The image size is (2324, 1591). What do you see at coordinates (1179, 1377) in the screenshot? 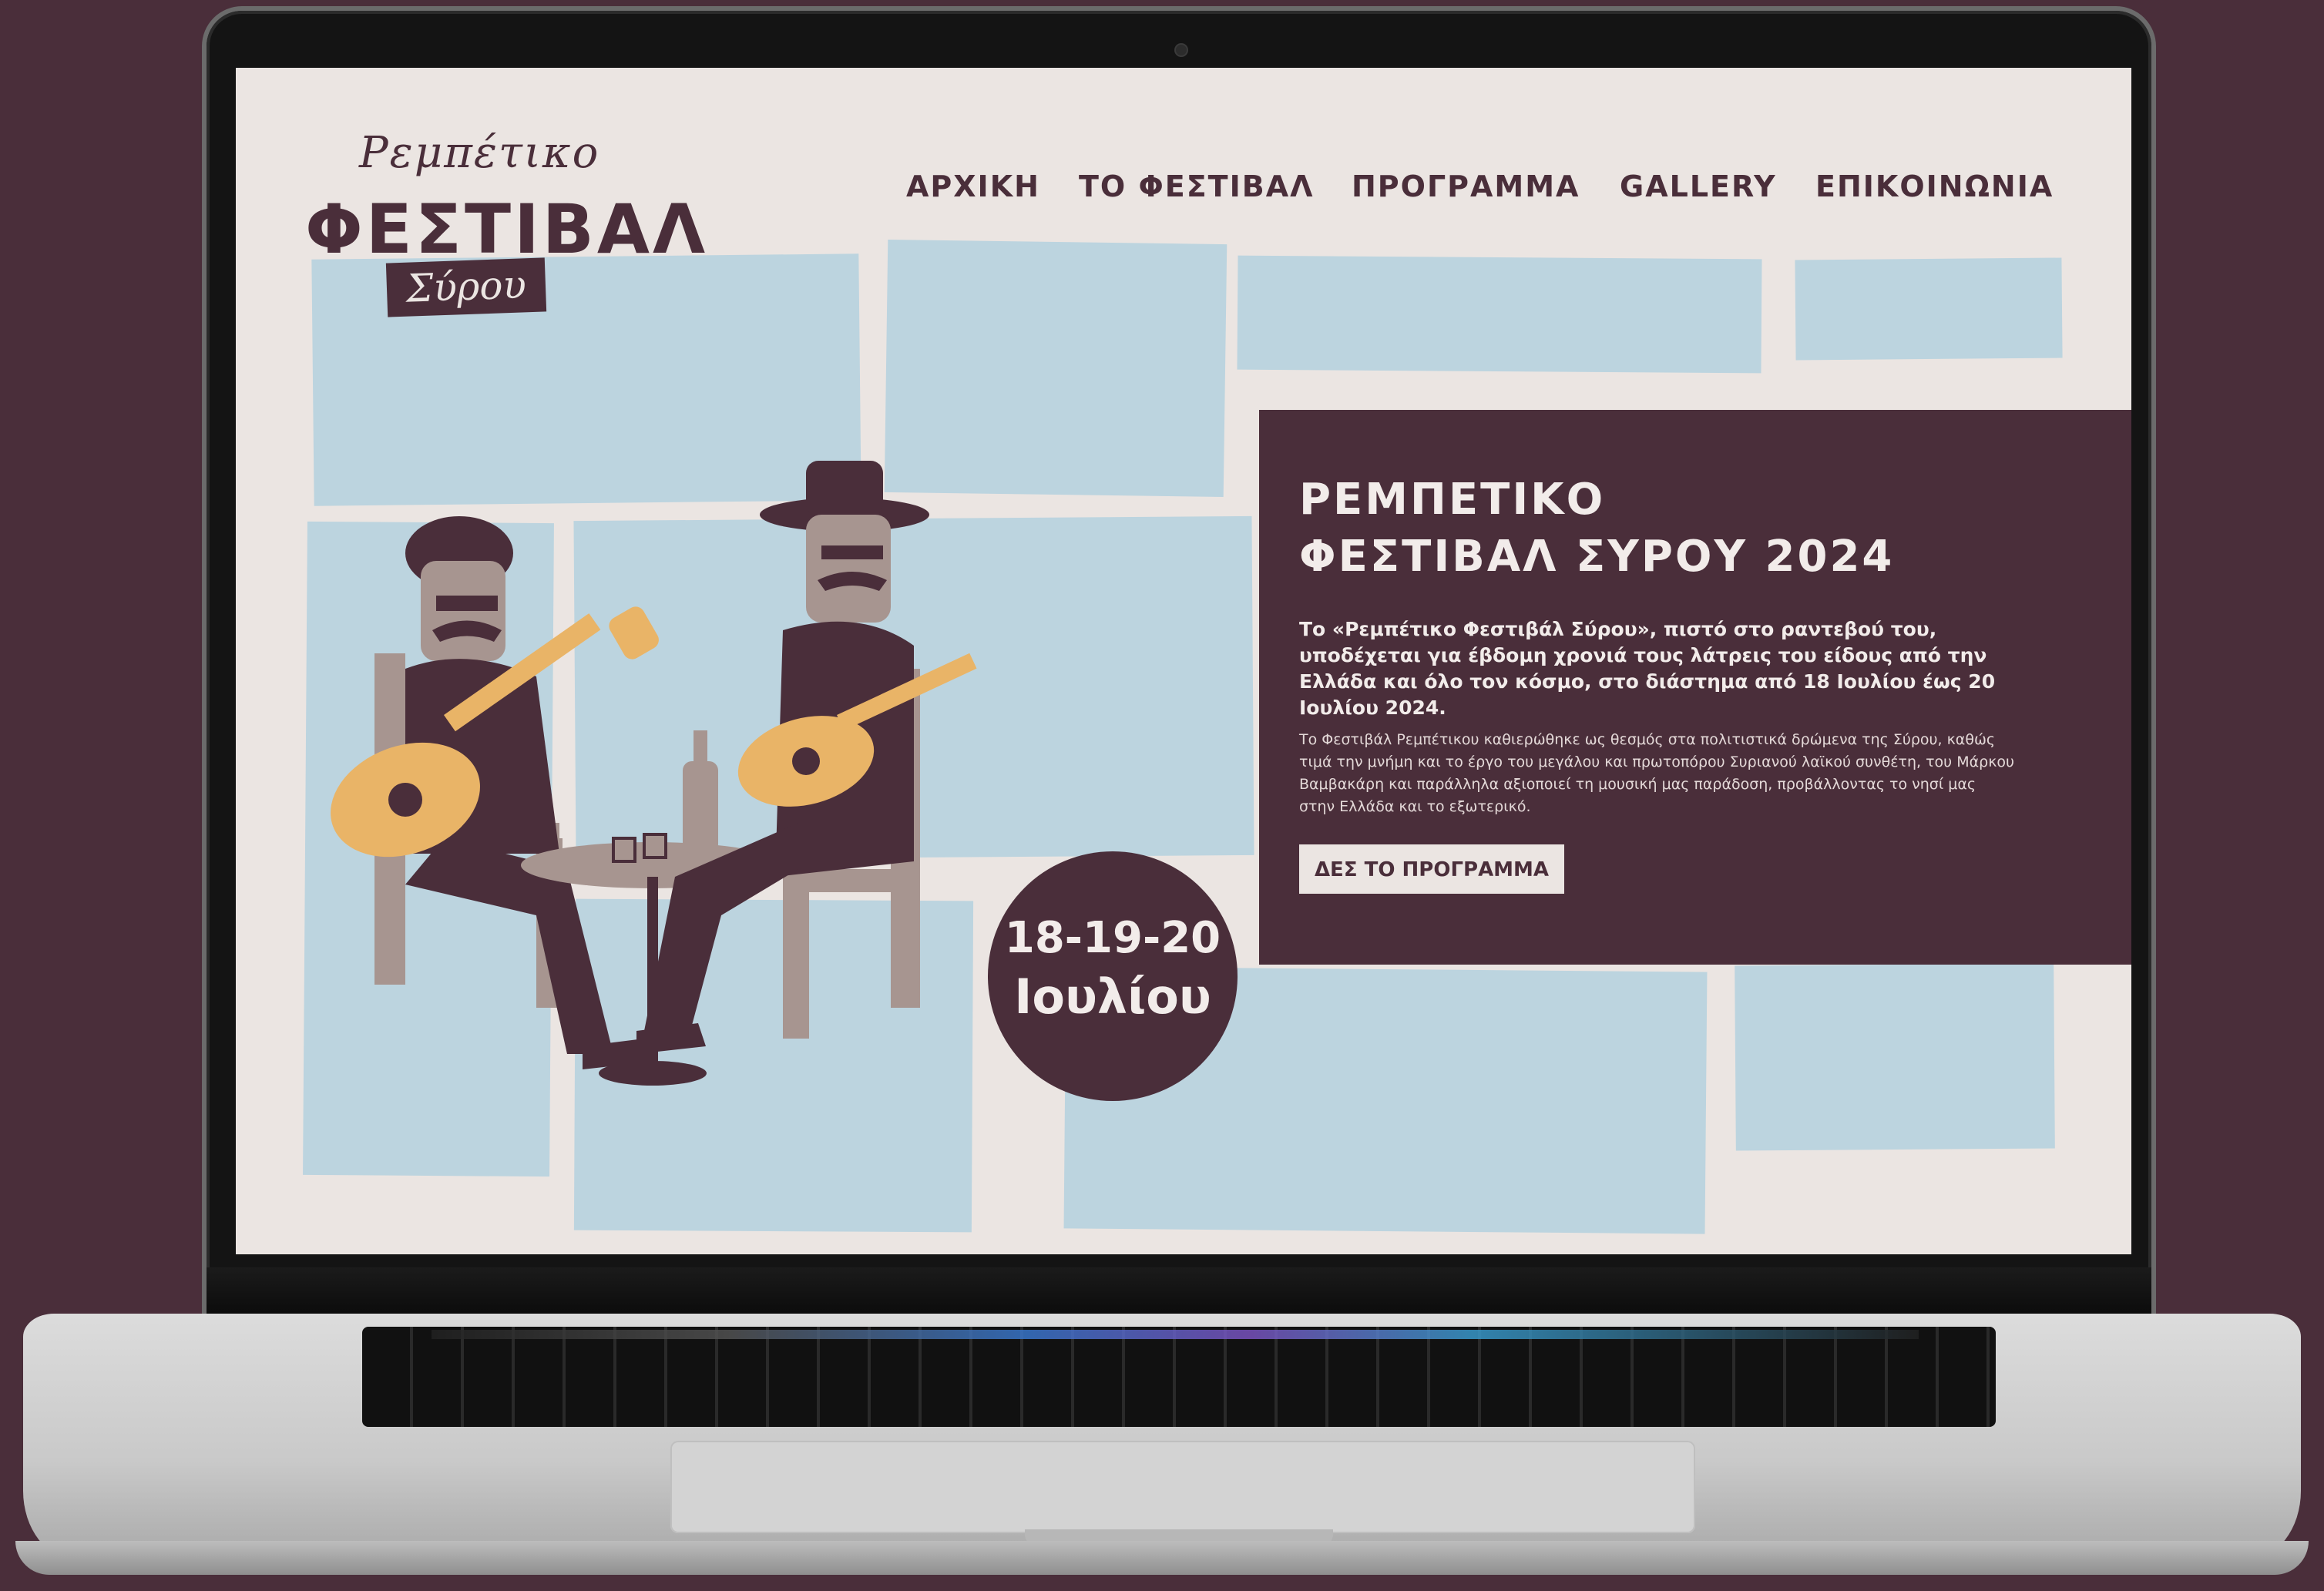
I see `keyboard` at bounding box center [1179, 1377].